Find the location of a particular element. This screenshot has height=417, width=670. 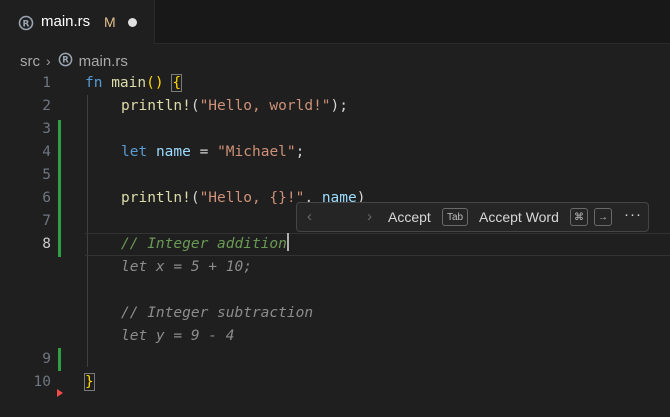

ghost-text: let y = 9 - 4 is located at coordinates (178, 336).